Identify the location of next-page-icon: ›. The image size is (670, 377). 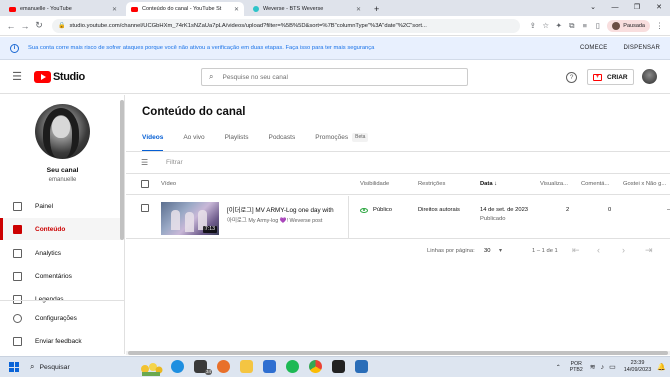
(623, 250).